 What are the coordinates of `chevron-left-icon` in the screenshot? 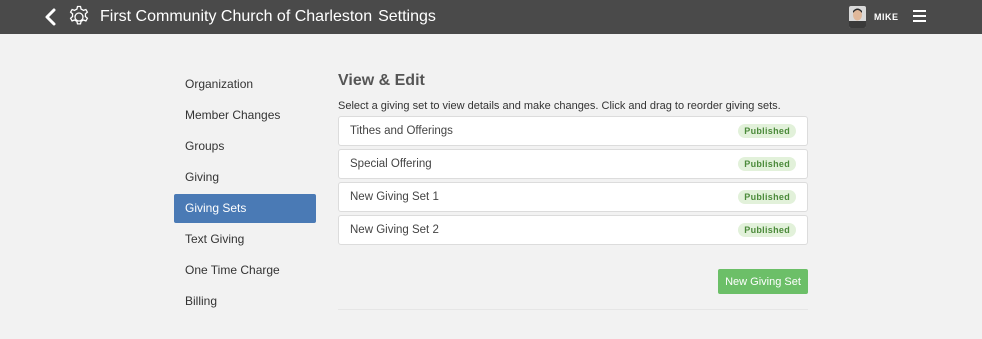 It's located at (51, 17).